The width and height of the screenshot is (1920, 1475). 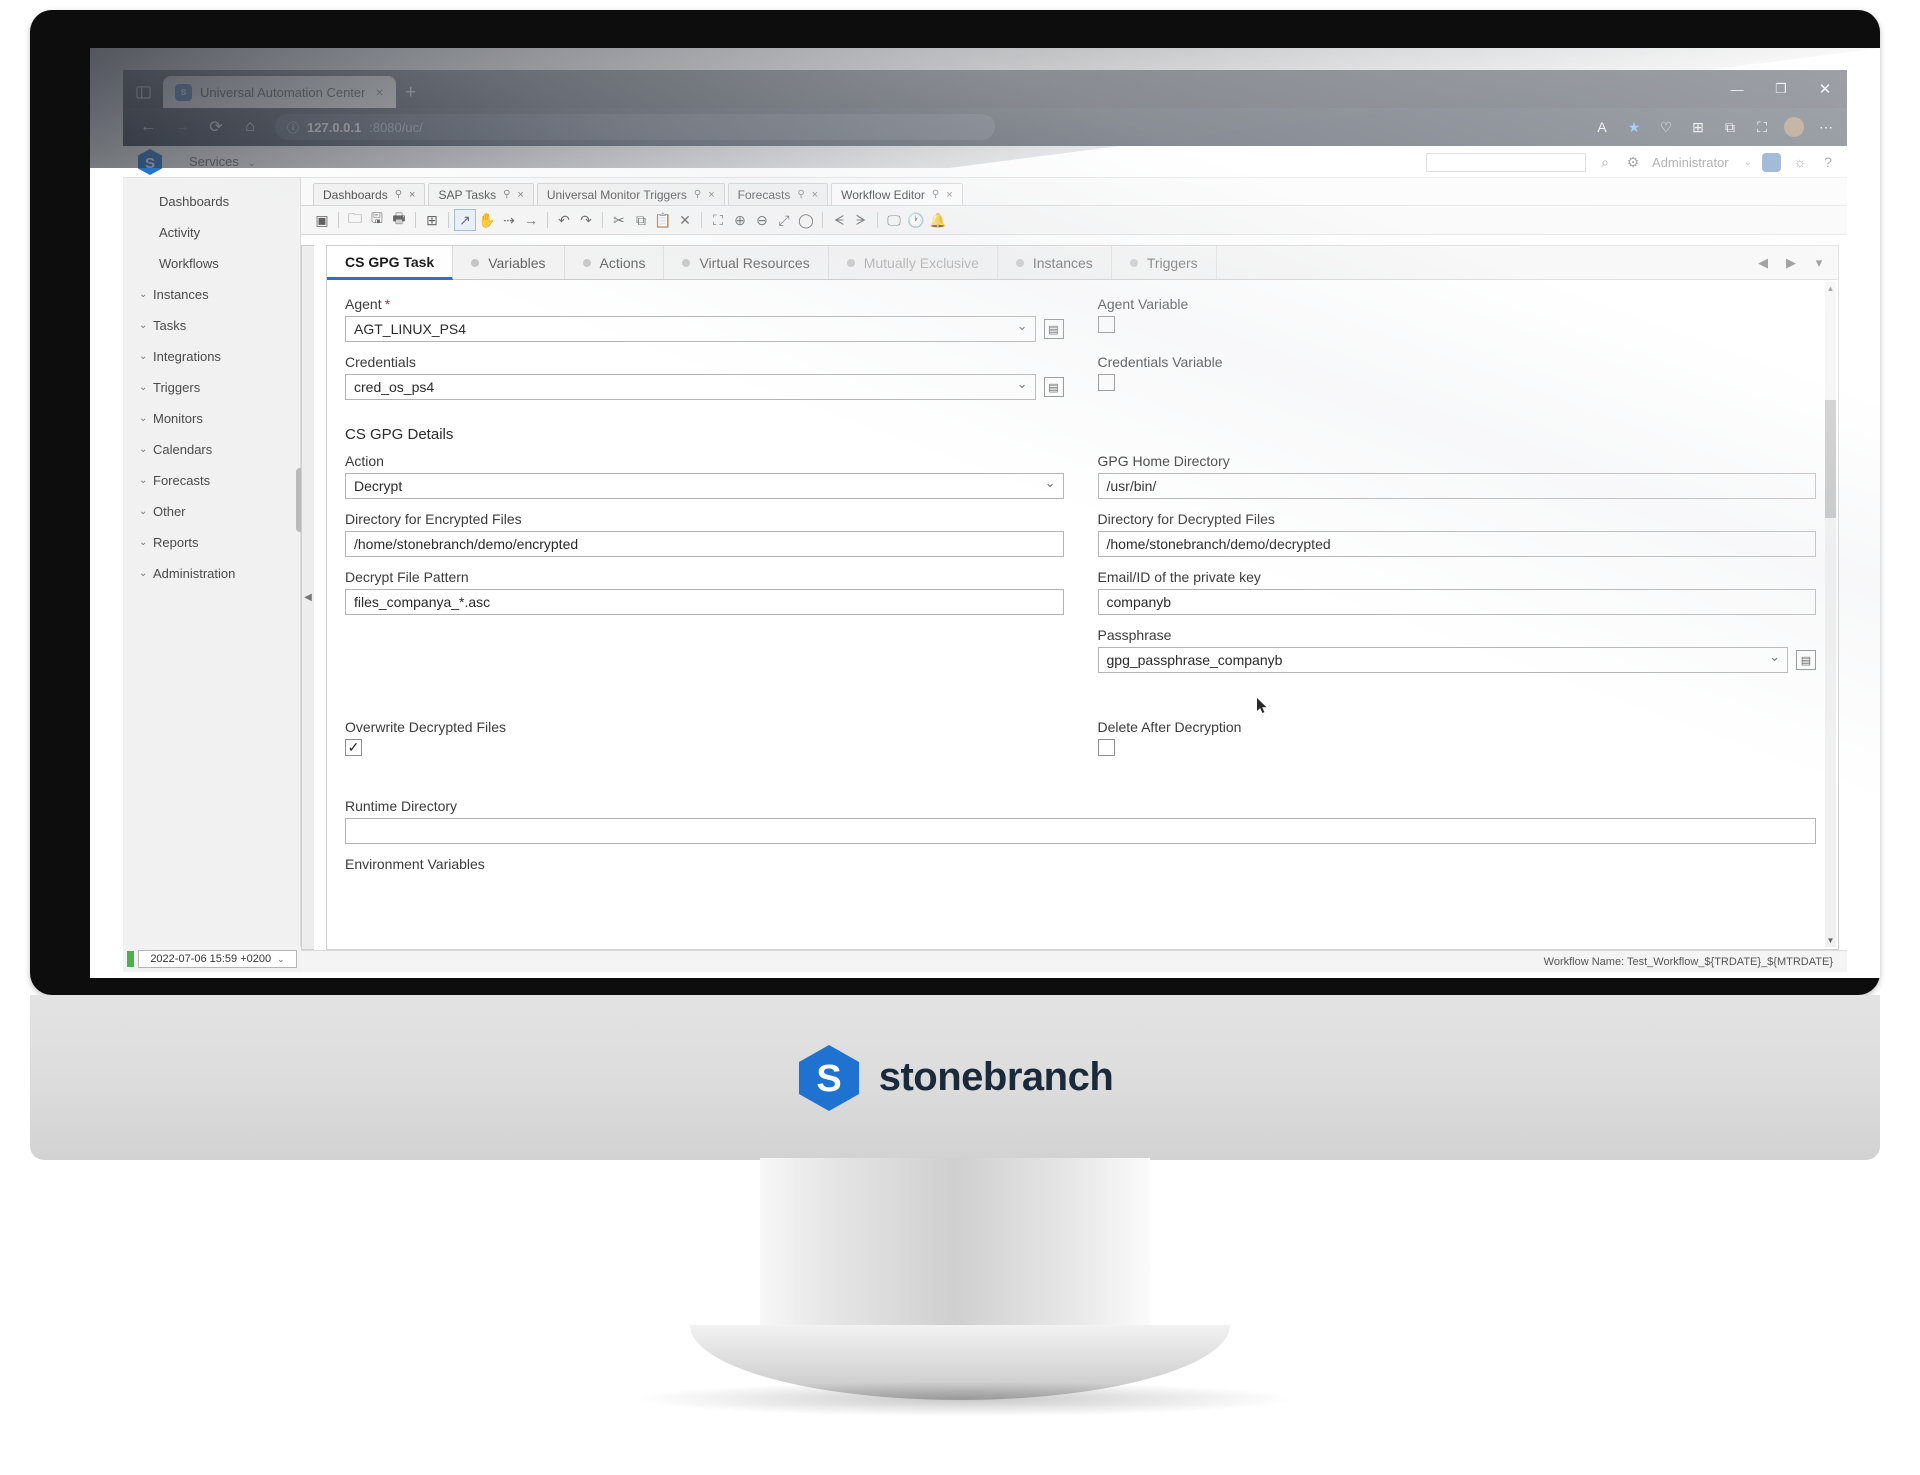 What do you see at coordinates (211, 480) in the screenshot?
I see `sidebar-item-forecasts: ⌄ Forecasts` at bounding box center [211, 480].